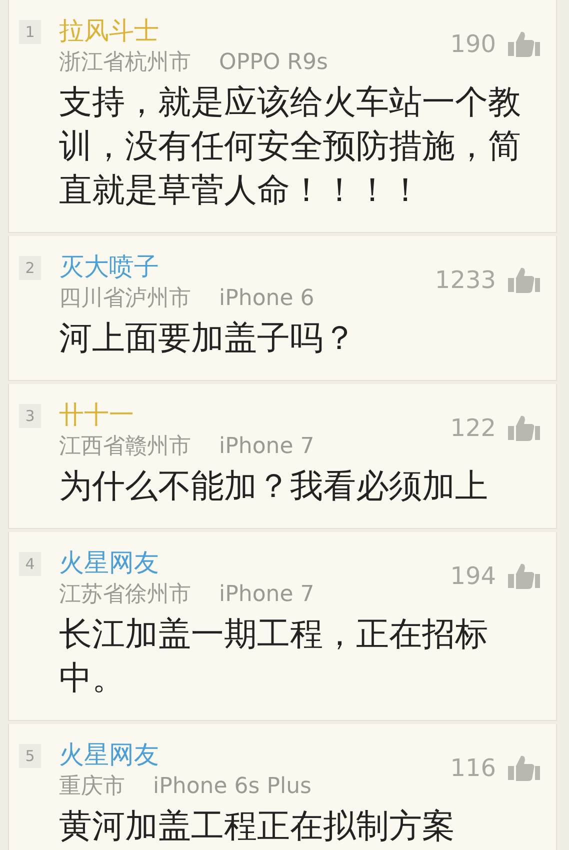  I want to click on rank-number: 4, so click(30, 564).